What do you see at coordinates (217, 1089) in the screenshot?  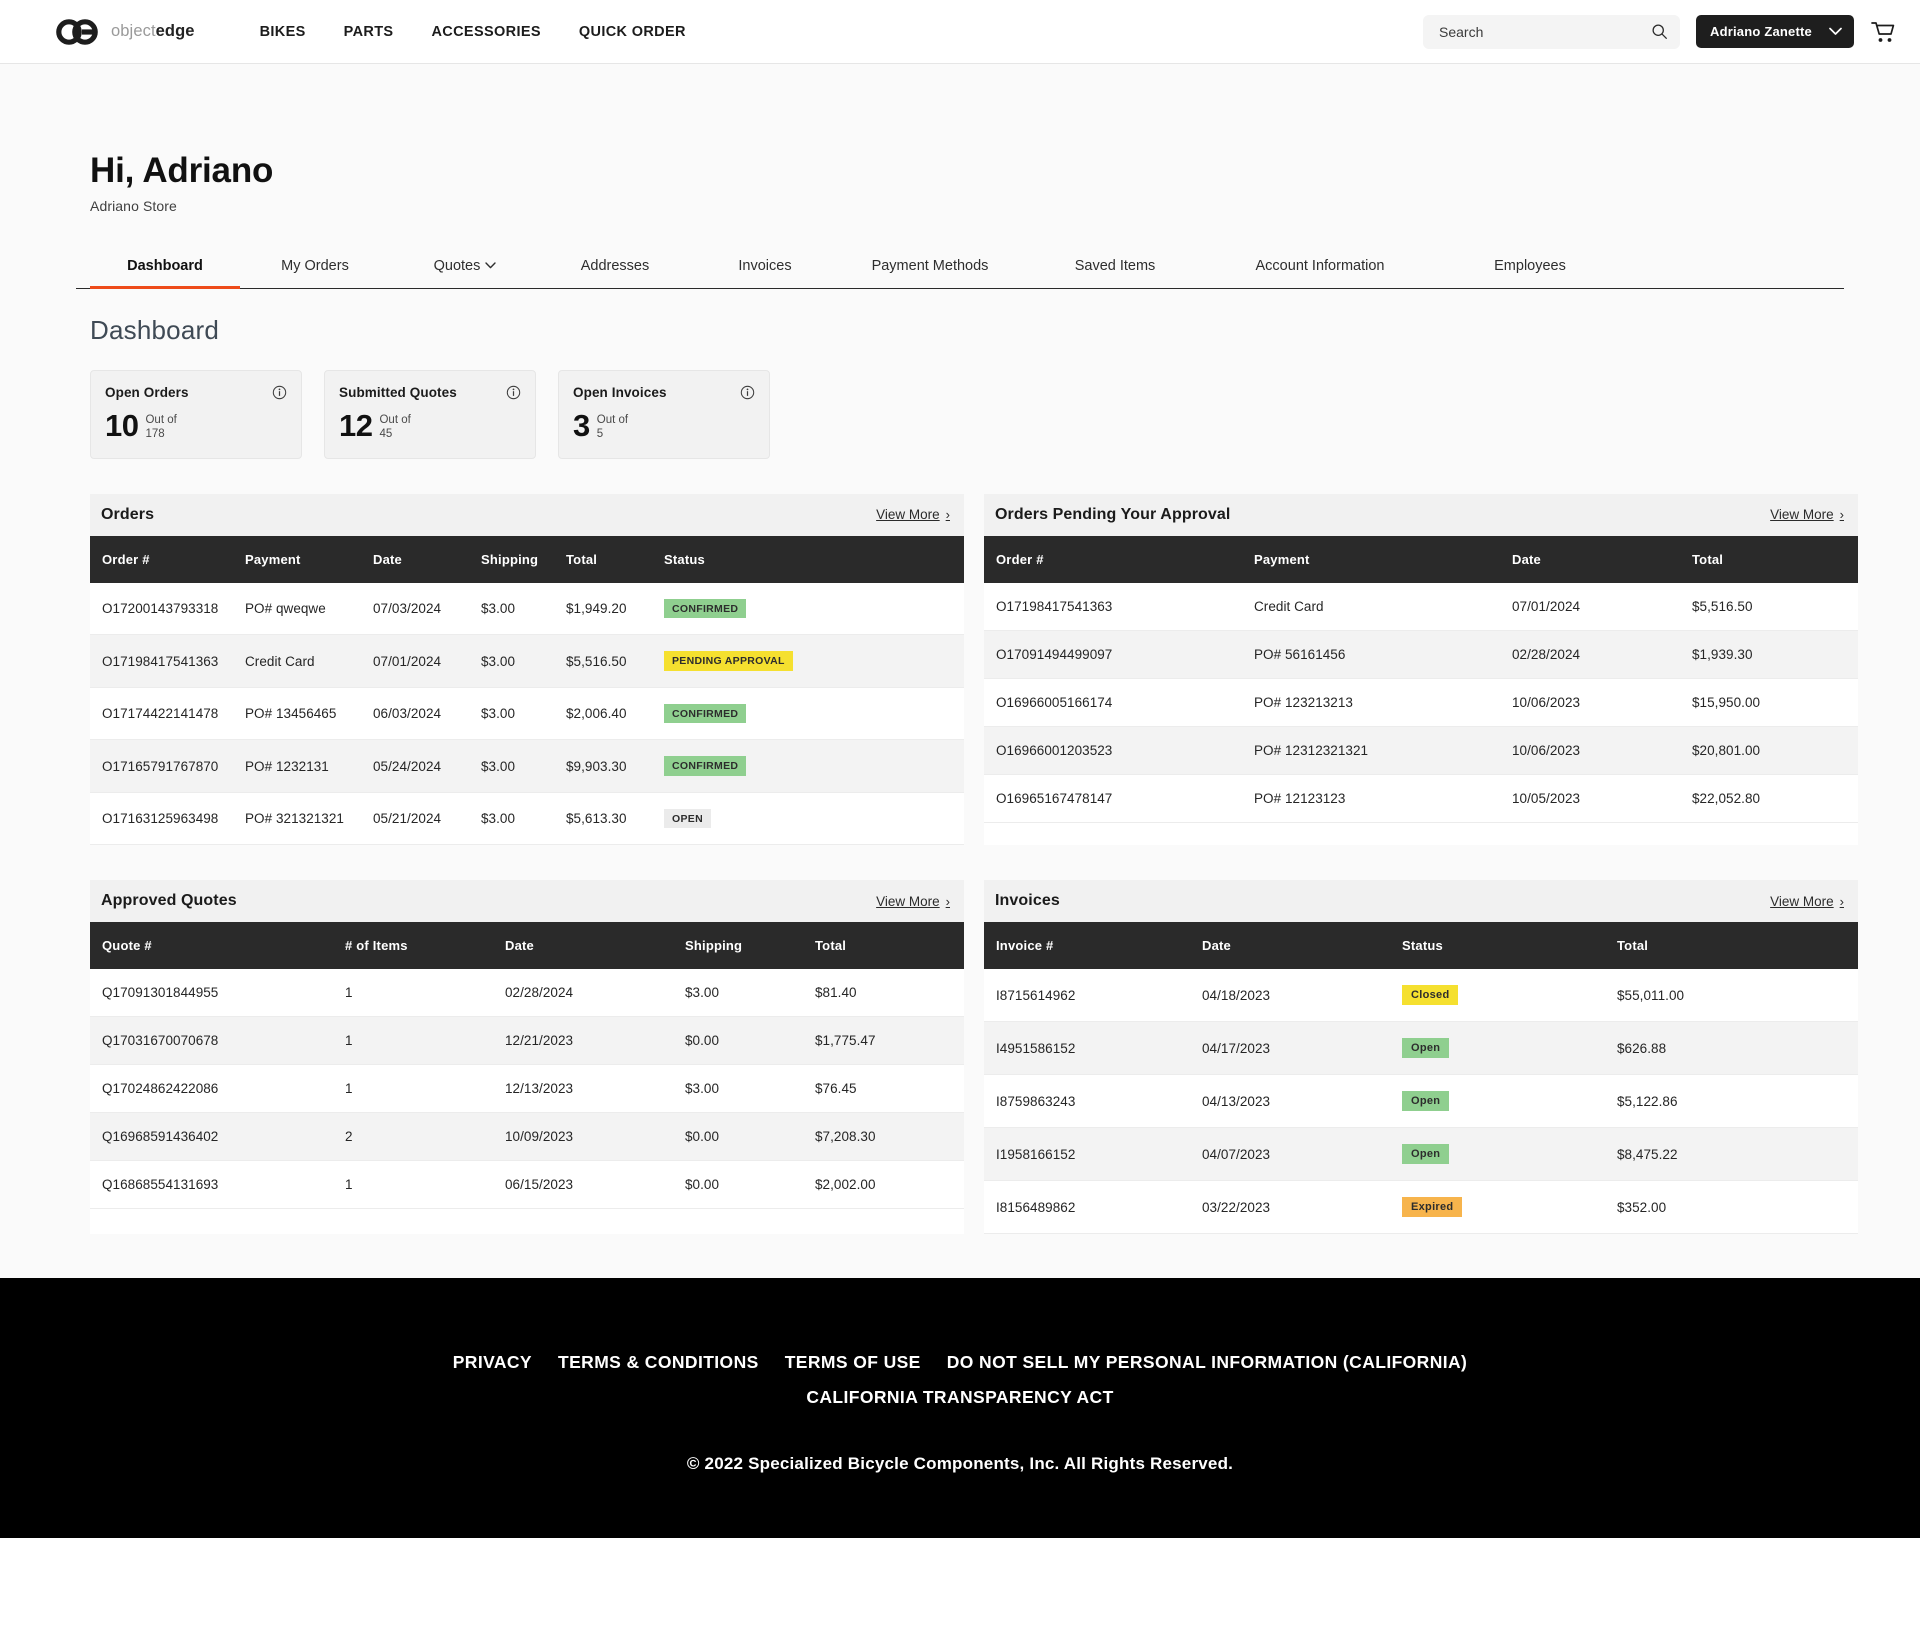 I see `cell-quote-number: Q17024862422086` at bounding box center [217, 1089].